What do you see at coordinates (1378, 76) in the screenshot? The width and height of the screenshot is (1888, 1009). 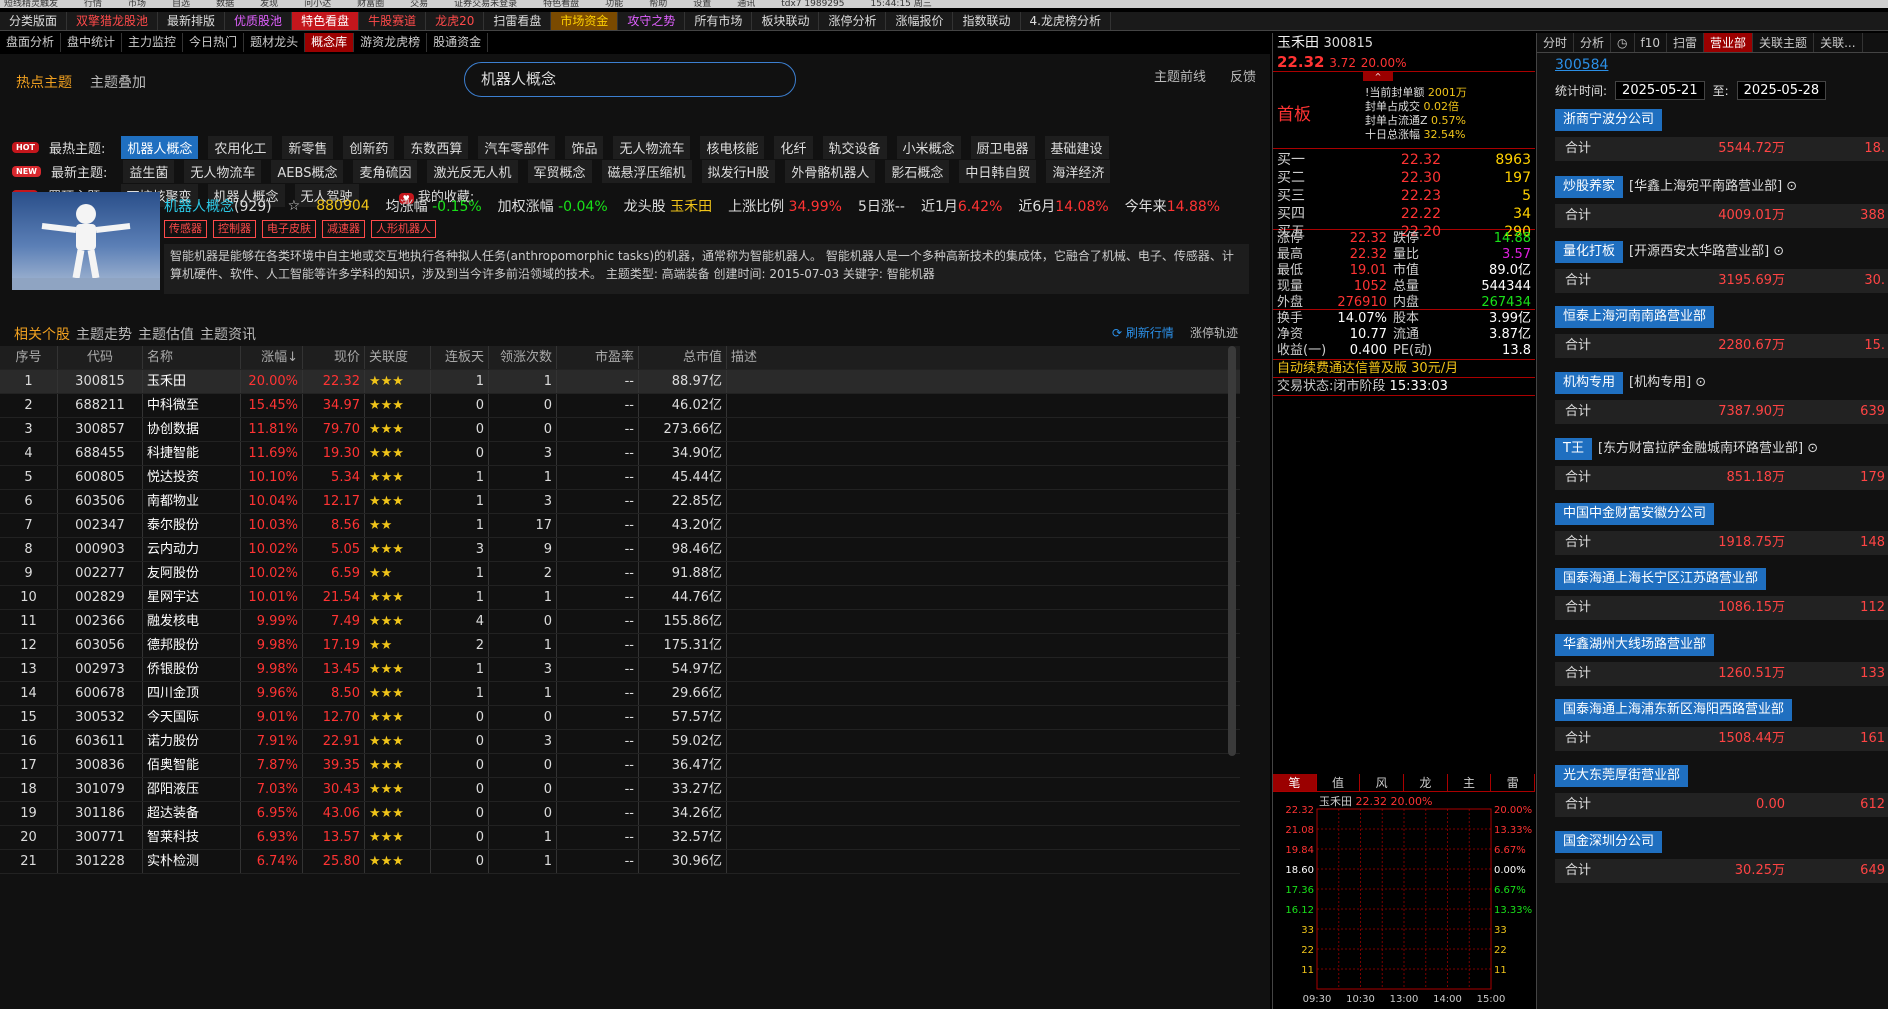 I see `collapse-icon: ^` at bounding box center [1378, 76].